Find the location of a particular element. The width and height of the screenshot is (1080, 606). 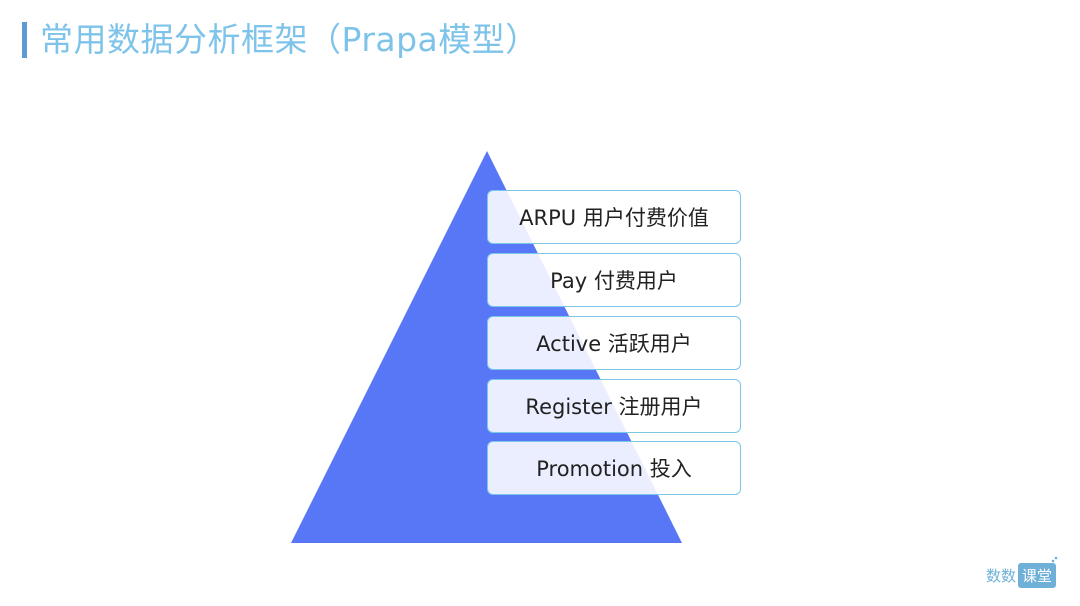

brand-sparkle-icon is located at coordinates (1052, 561).